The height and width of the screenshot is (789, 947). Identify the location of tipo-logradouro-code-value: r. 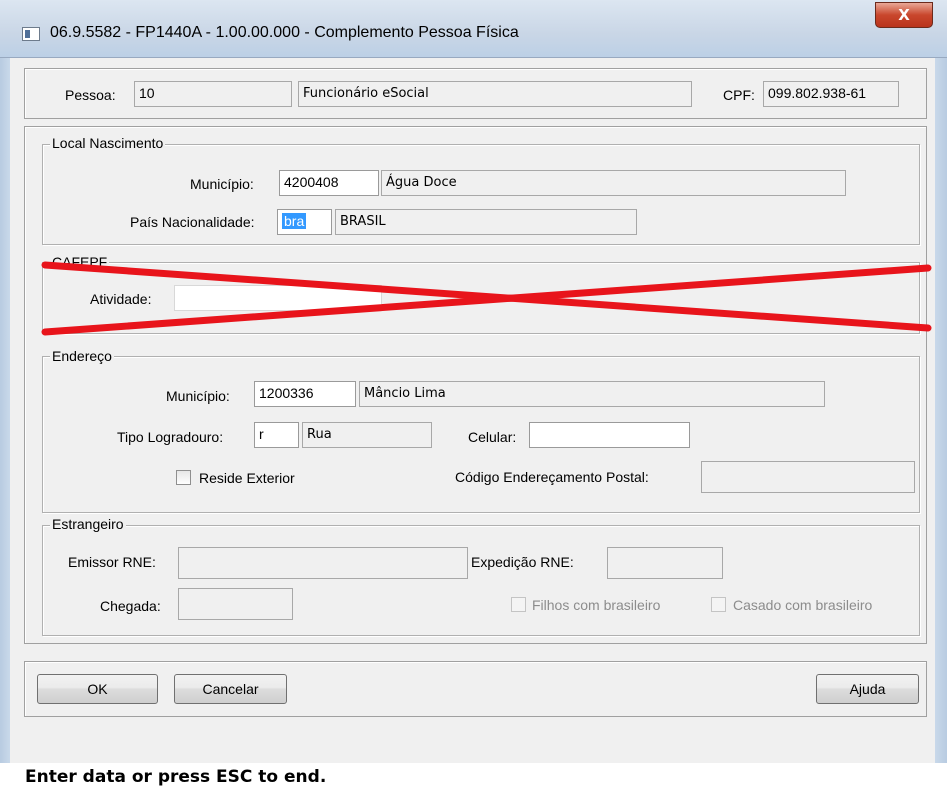
(261, 434).